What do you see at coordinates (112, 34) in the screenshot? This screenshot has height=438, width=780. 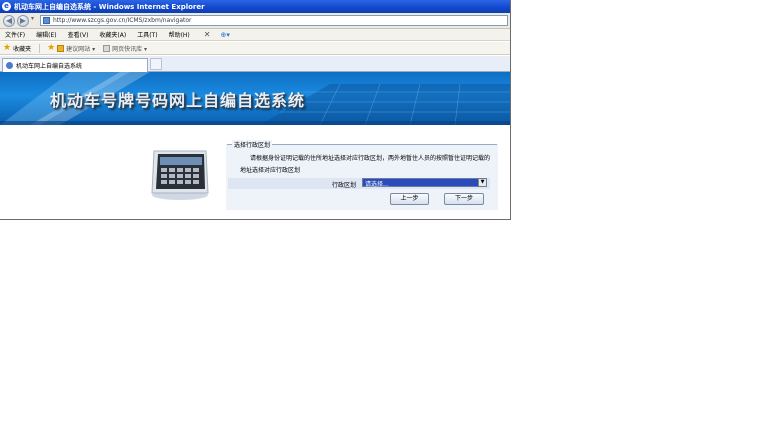 I see `menu-favorites: 收藏夹(A)` at bounding box center [112, 34].